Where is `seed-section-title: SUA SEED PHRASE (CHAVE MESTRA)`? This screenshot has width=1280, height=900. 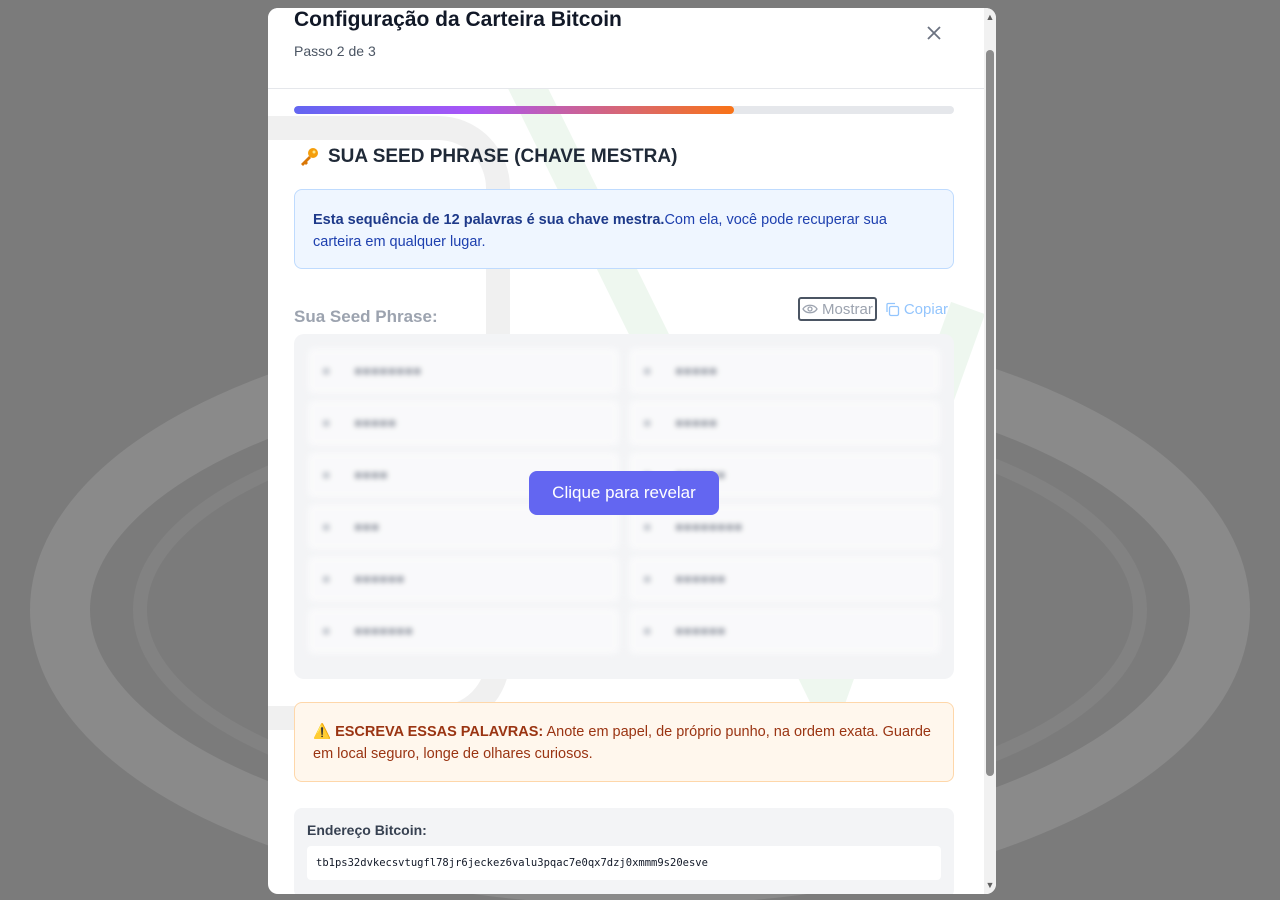 seed-section-title: SUA SEED PHRASE (CHAVE MESTRA) is located at coordinates (487, 157).